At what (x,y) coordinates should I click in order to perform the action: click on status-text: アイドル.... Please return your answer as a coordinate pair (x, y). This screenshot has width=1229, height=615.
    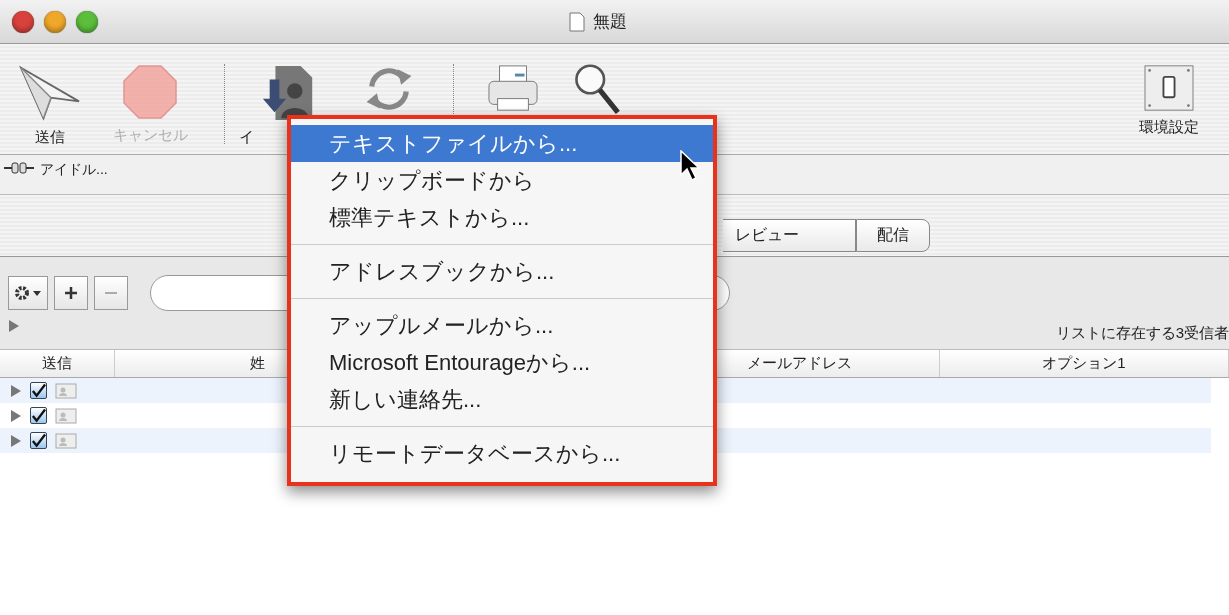
    Looking at the image, I should click on (74, 170).